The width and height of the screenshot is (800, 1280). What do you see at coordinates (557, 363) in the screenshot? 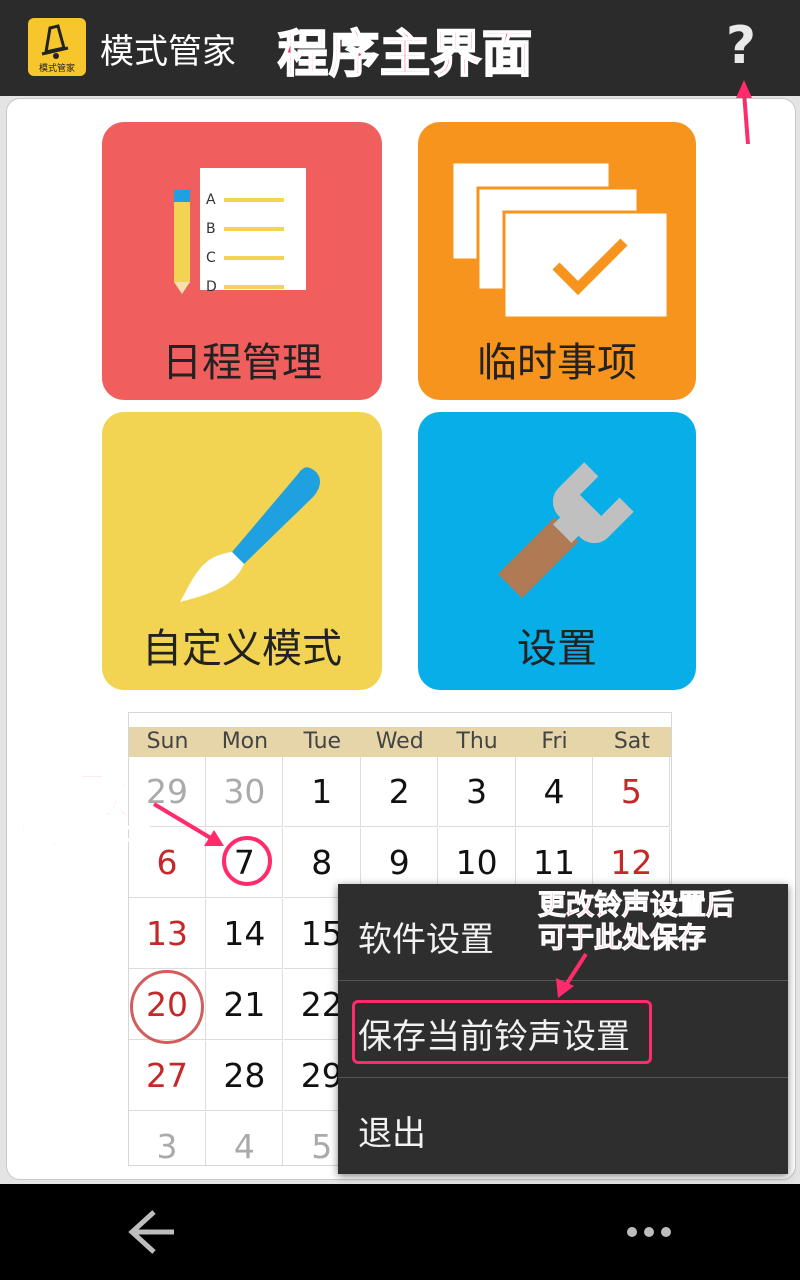
I see `temporary-items-label: 临时事项` at bounding box center [557, 363].